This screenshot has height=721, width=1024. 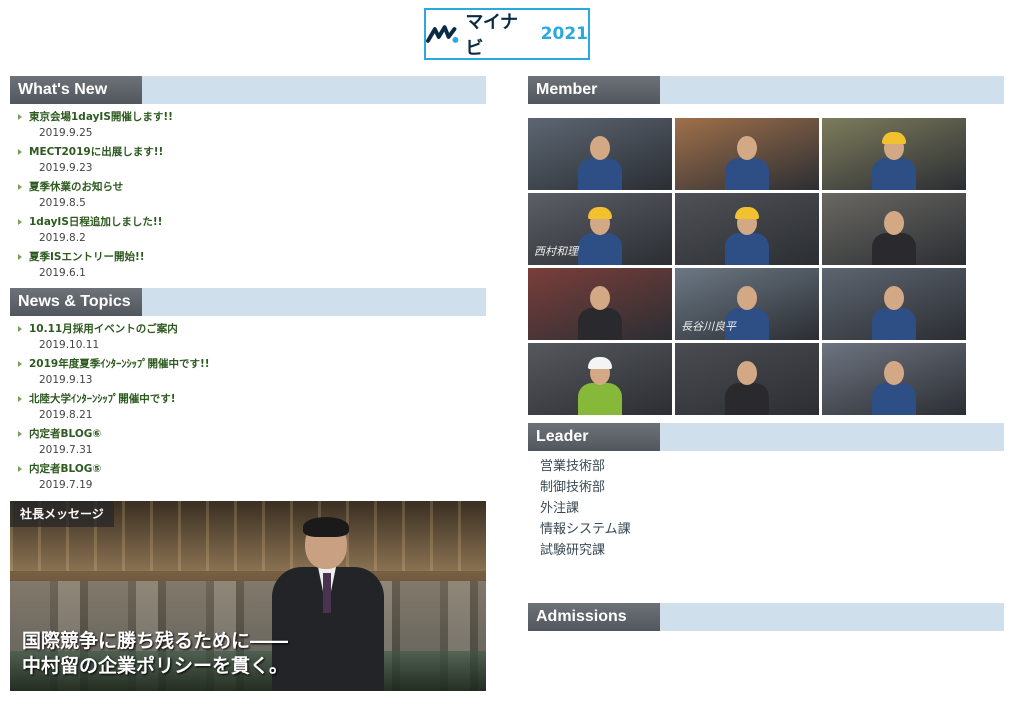 I want to click on news-link: 東京会場1dayIS開催します!!, so click(x=248, y=117).